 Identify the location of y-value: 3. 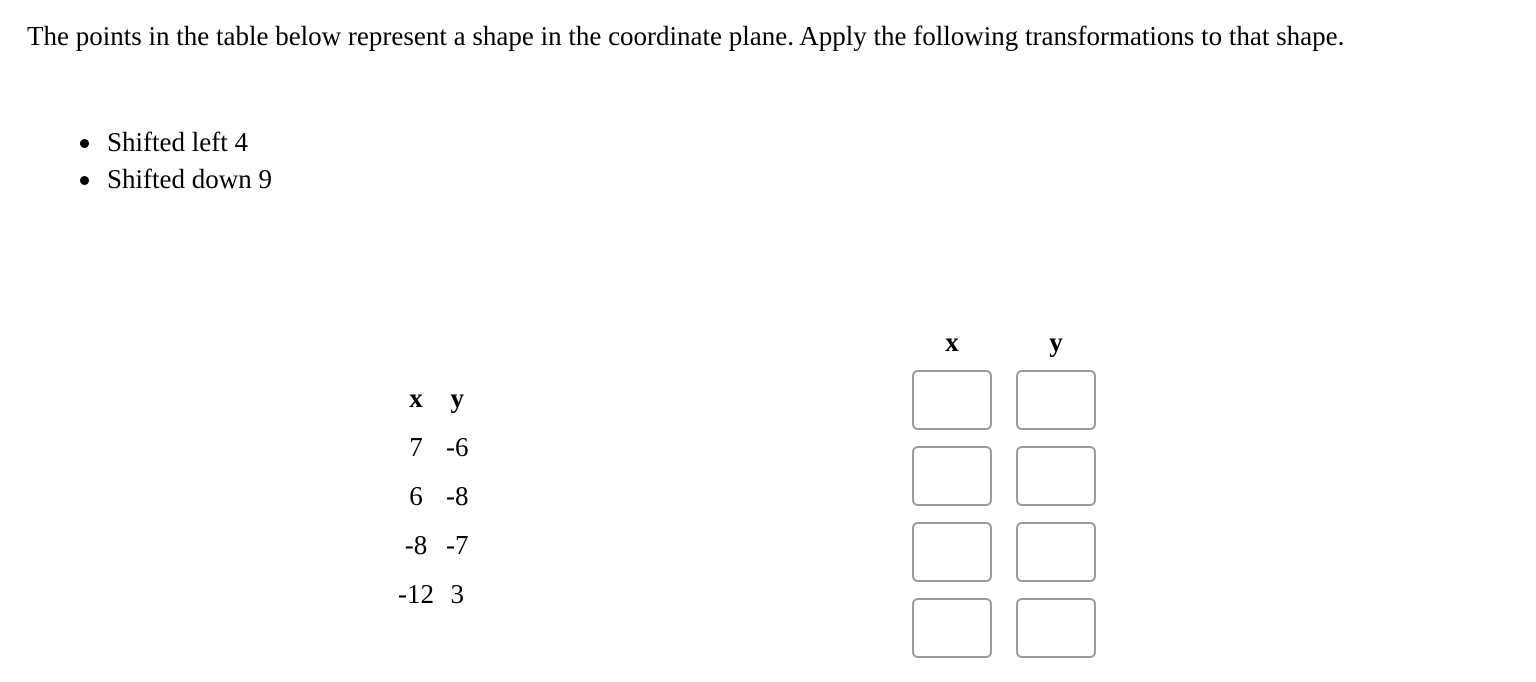
(457, 594).